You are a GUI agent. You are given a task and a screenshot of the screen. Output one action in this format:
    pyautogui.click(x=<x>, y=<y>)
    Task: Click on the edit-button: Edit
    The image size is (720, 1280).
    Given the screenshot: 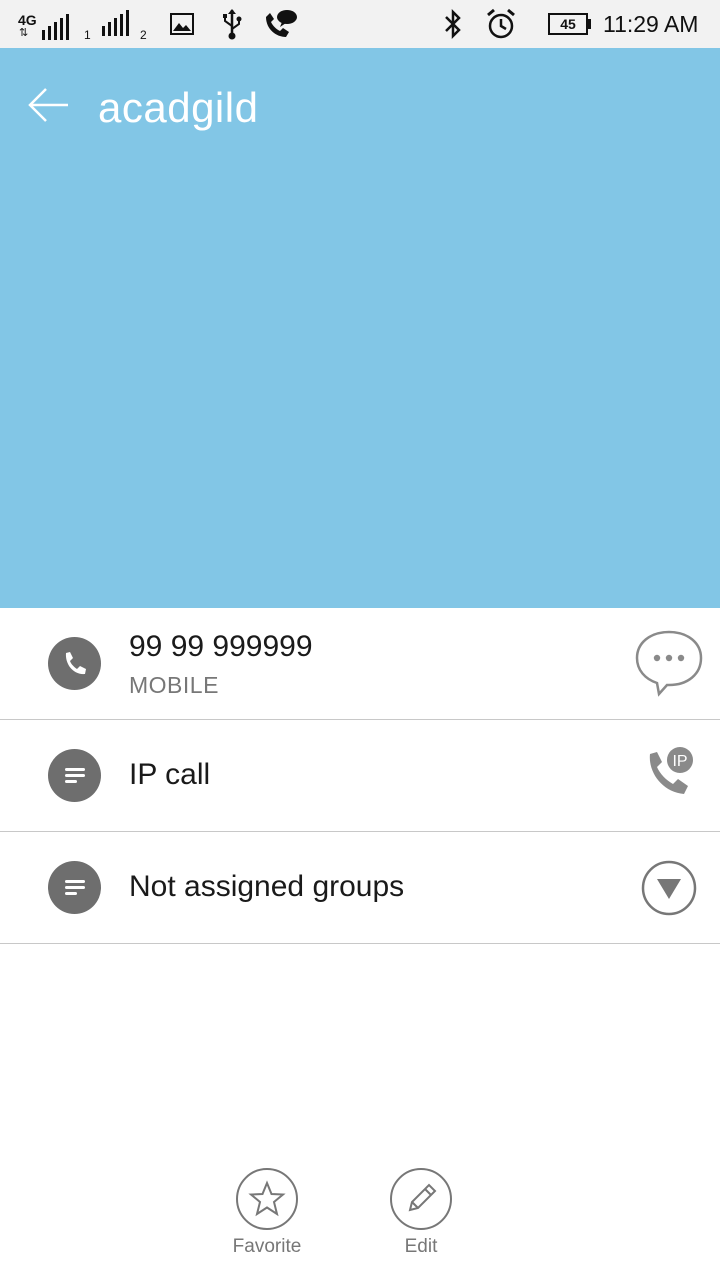 What is the action you would take?
    pyautogui.click(x=421, y=1218)
    